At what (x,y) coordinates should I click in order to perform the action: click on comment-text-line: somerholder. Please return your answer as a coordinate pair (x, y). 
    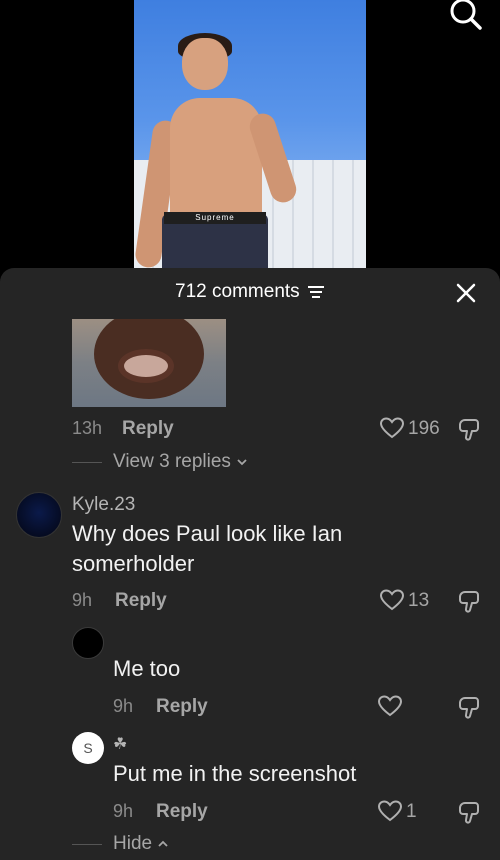
    Looking at the image, I should click on (133, 563).